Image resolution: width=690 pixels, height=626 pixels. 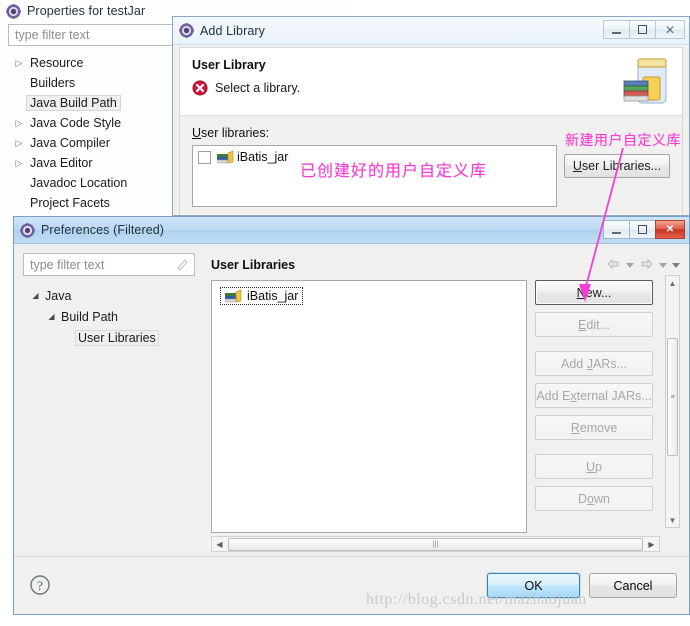 I want to click on scroll-right-icon: ▶, so click(x=651, y=544).